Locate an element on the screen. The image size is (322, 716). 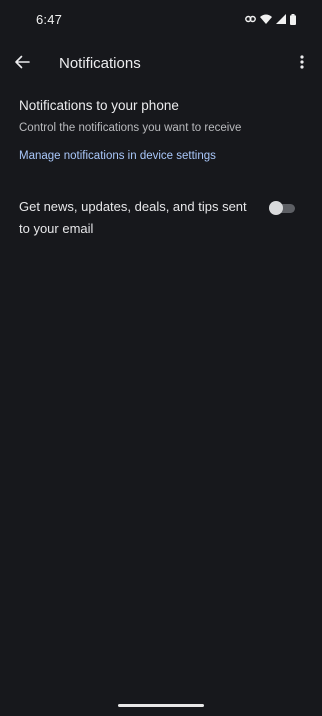
status-icons is located at coordinates (270, 19).